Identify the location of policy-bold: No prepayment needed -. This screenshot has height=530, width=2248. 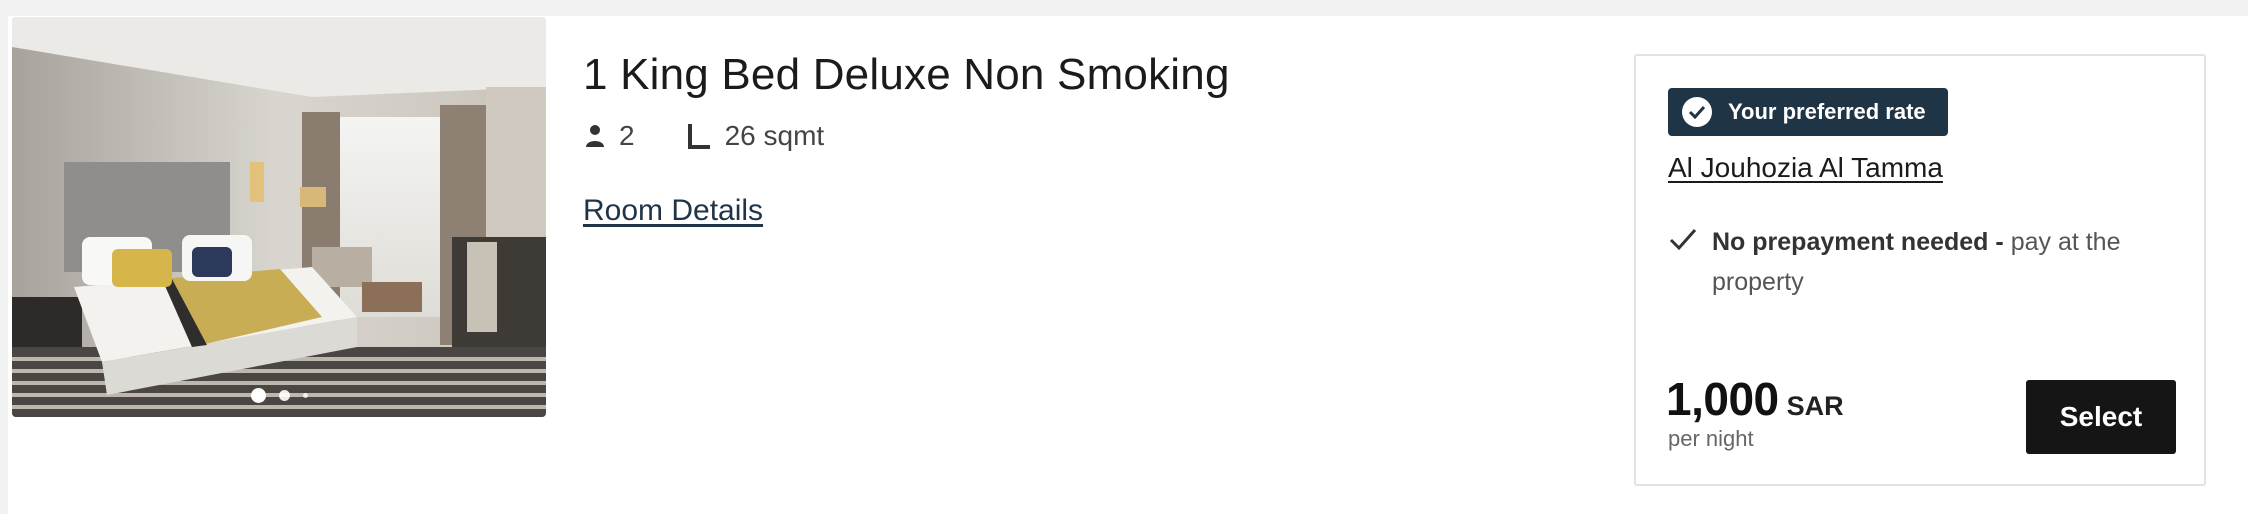
(1858, 242).